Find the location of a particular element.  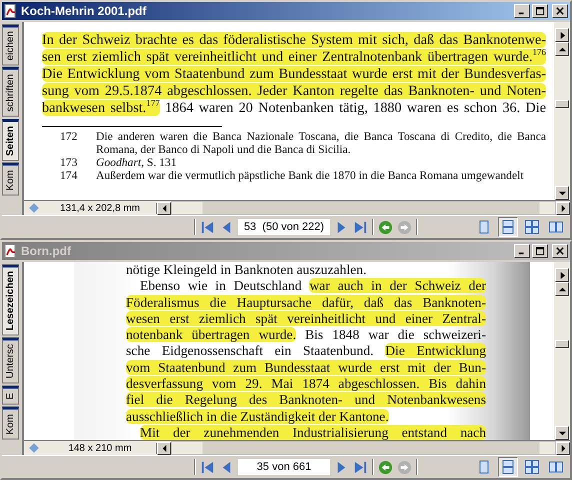

window-title: Born.pdf is located at coordinates (46, 251).